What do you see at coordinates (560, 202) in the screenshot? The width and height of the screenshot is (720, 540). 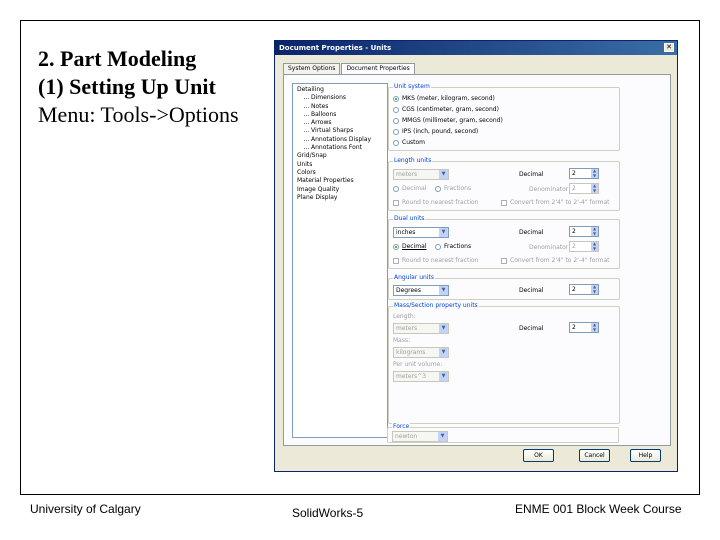 I see `length-convert-label: Convert from 2'4" to 2'-4" format` at bounding box center [560, 202].